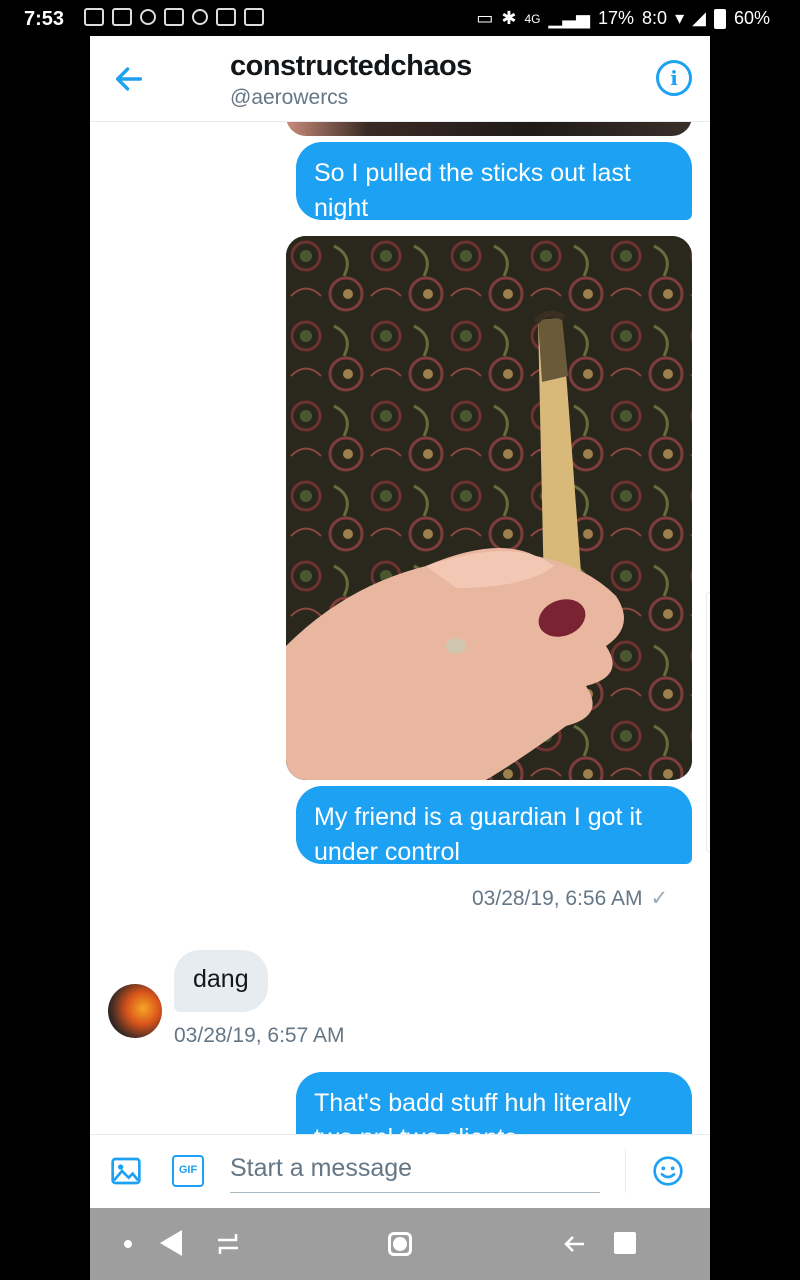 This screenshot has width=800, height=1280. Describe the element at coordinates (719, 18) in the screenshot. I see `battery-icon` at that location.